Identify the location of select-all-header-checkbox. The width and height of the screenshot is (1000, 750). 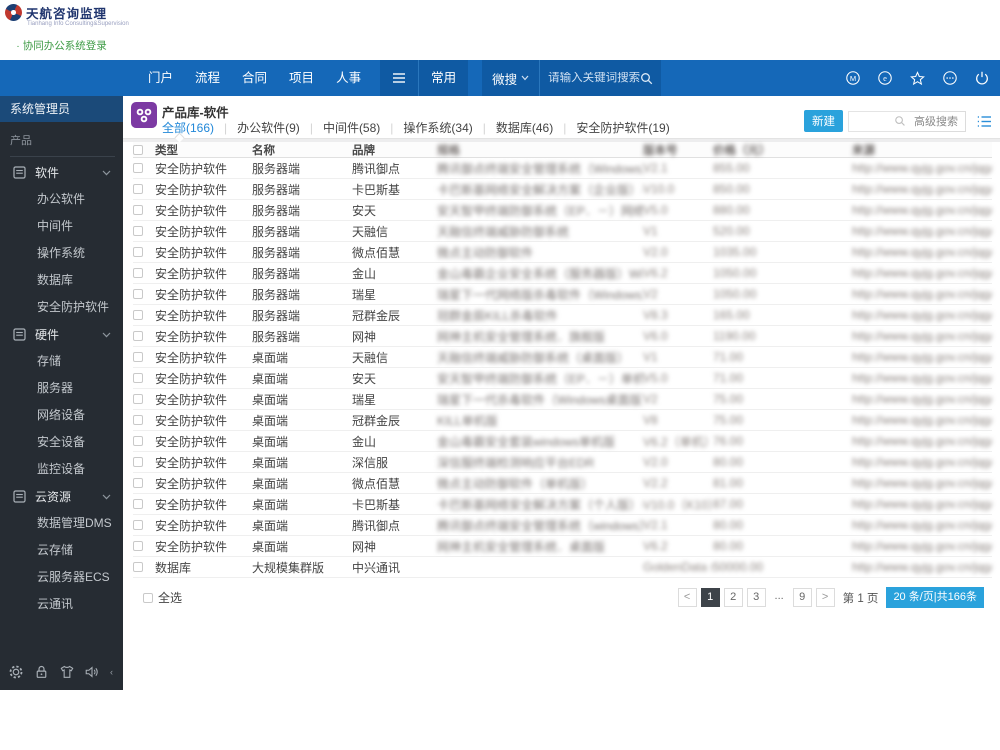
(138, 149).